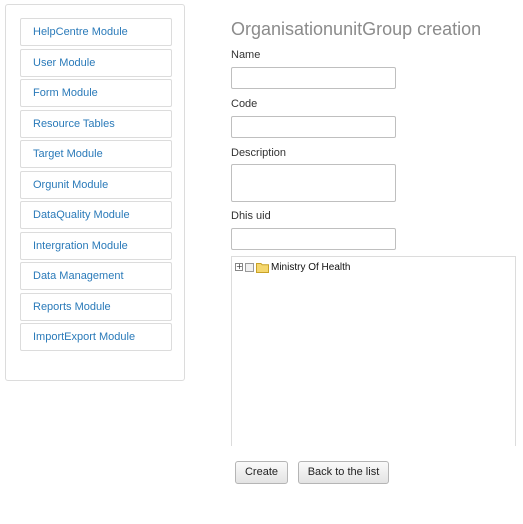  Describe the element at coordinates (96, 124) in the screenshot. I see `sidebar-item-resource-tables: Resource Tables` at that location.